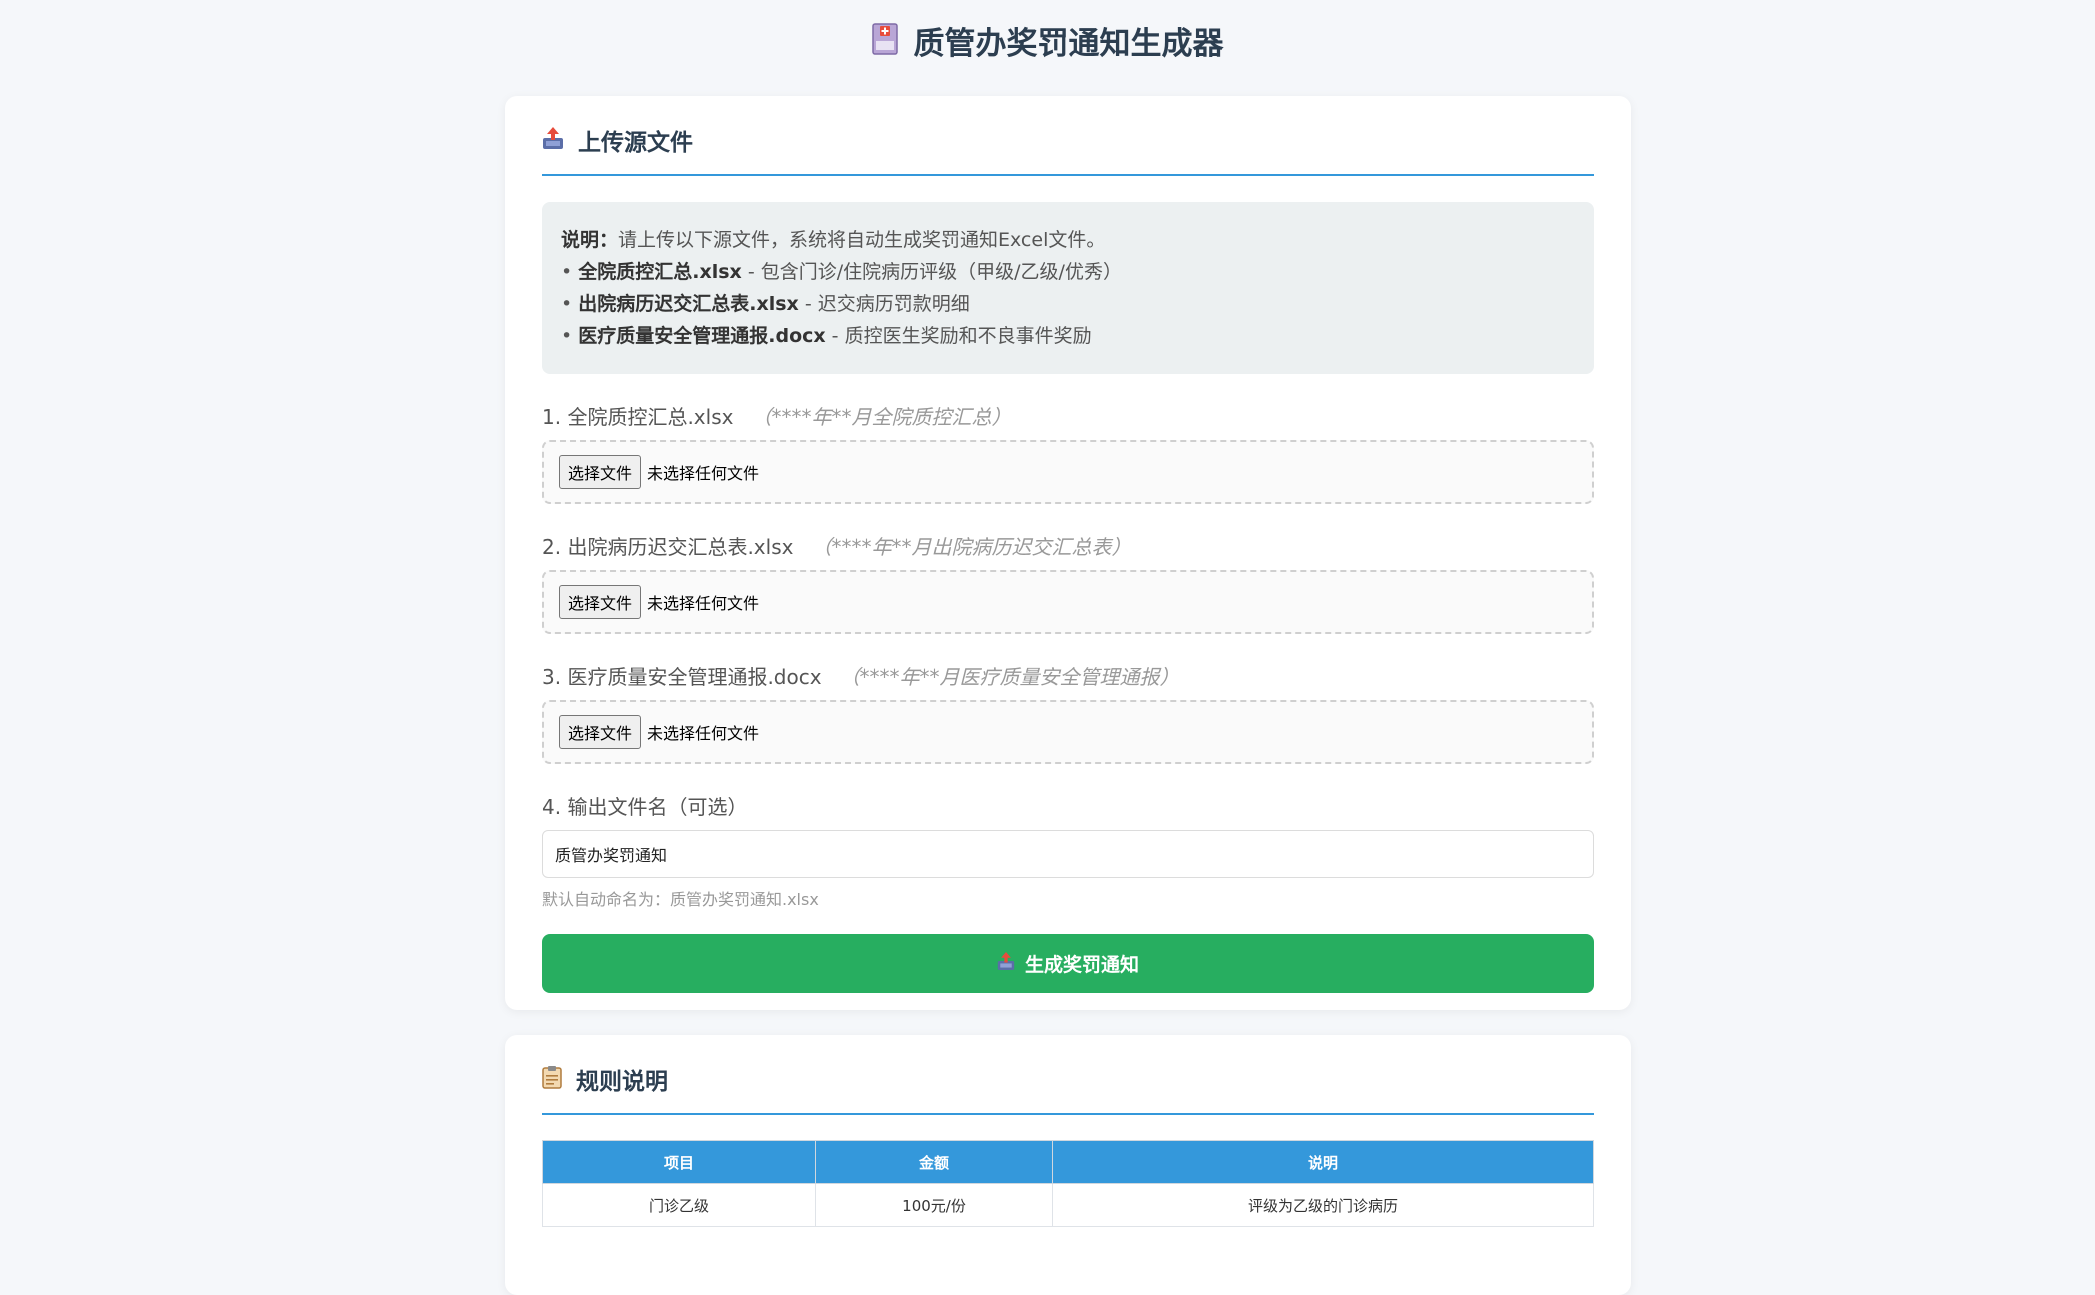 Image resolution: width=2095 pixels, height=1295 pixels. What do you see at coordinates (635, 143) in the screenshot?
I see `upload-section-title: 上传源文件` at bounding box center [635, 143].